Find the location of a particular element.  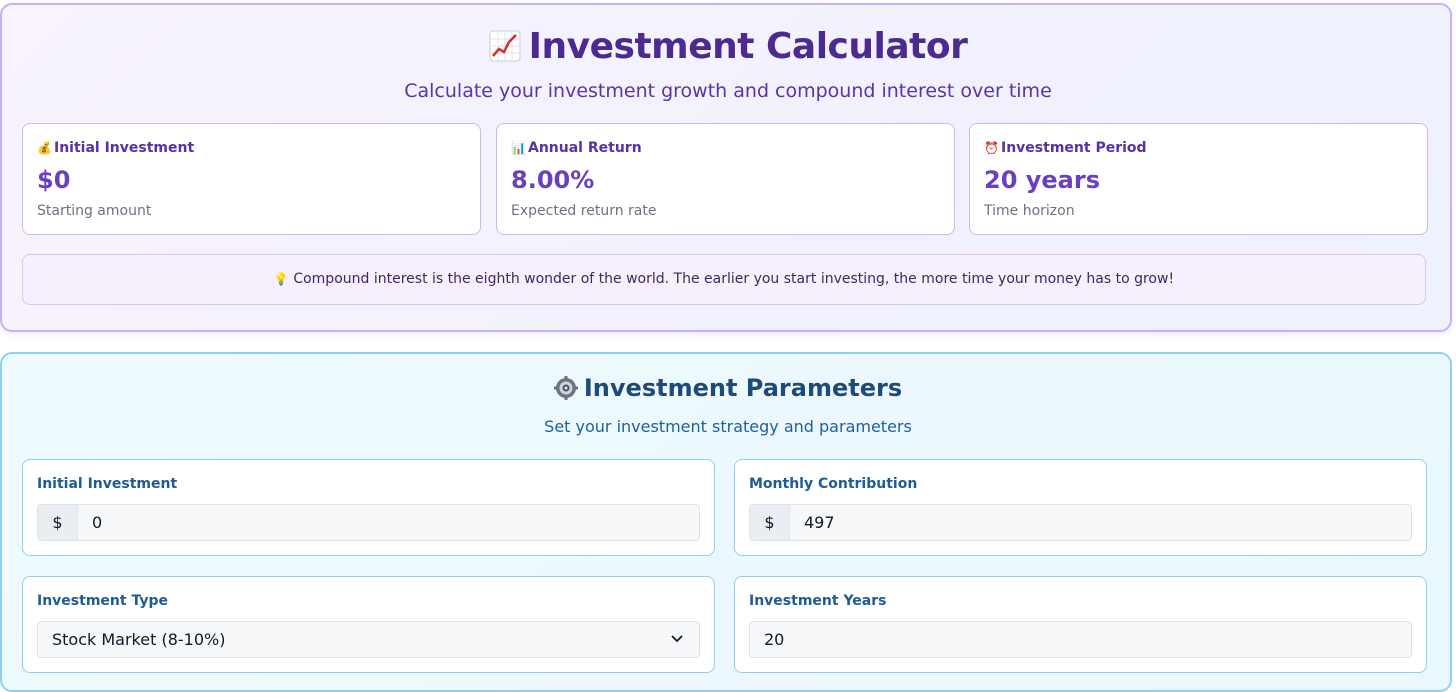

stat-label: ⏰ Investment Period is located at coordinates (1065, 148).